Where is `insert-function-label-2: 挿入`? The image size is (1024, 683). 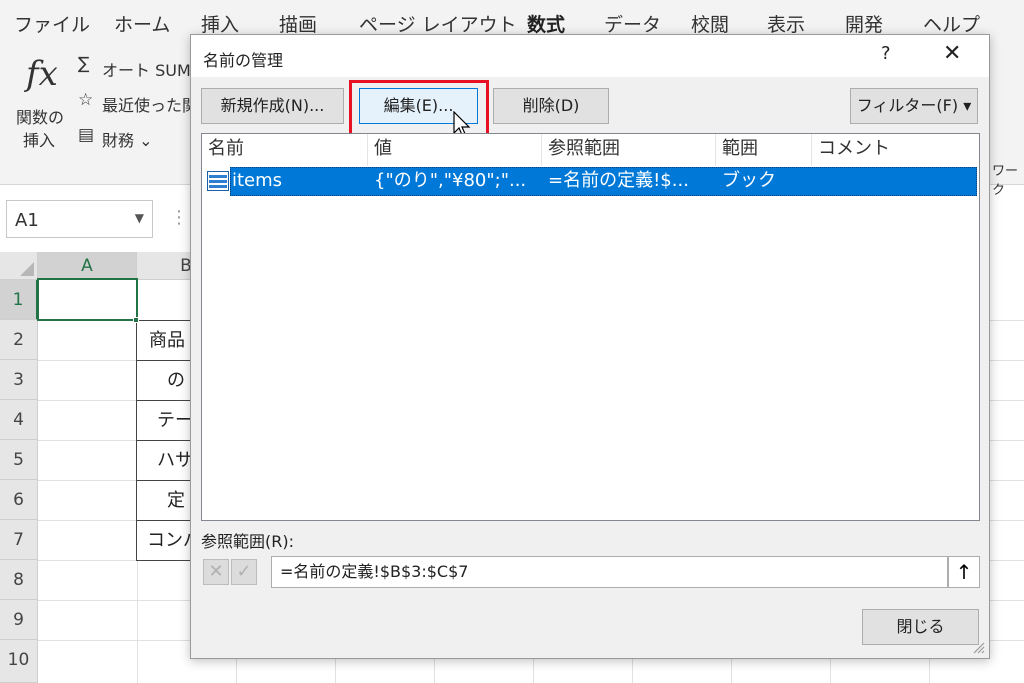 insert-function-label-2: 挿入 is located at coordinates (39, 139).